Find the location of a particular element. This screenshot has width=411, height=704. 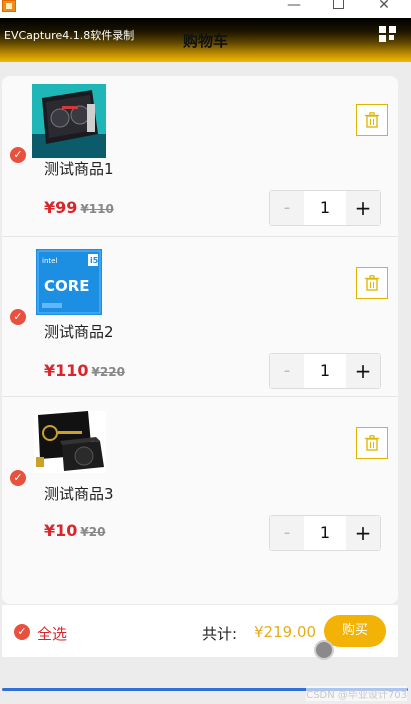

watermark: CSDN @毕业设计703 is located at coordinates (356, 693).